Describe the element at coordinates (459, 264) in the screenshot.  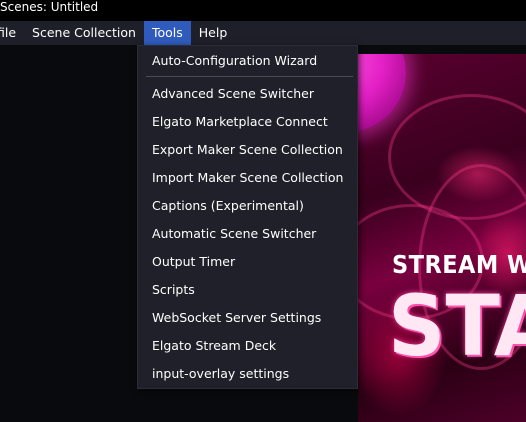
I see `preview-headline: STREAM W` at that location.